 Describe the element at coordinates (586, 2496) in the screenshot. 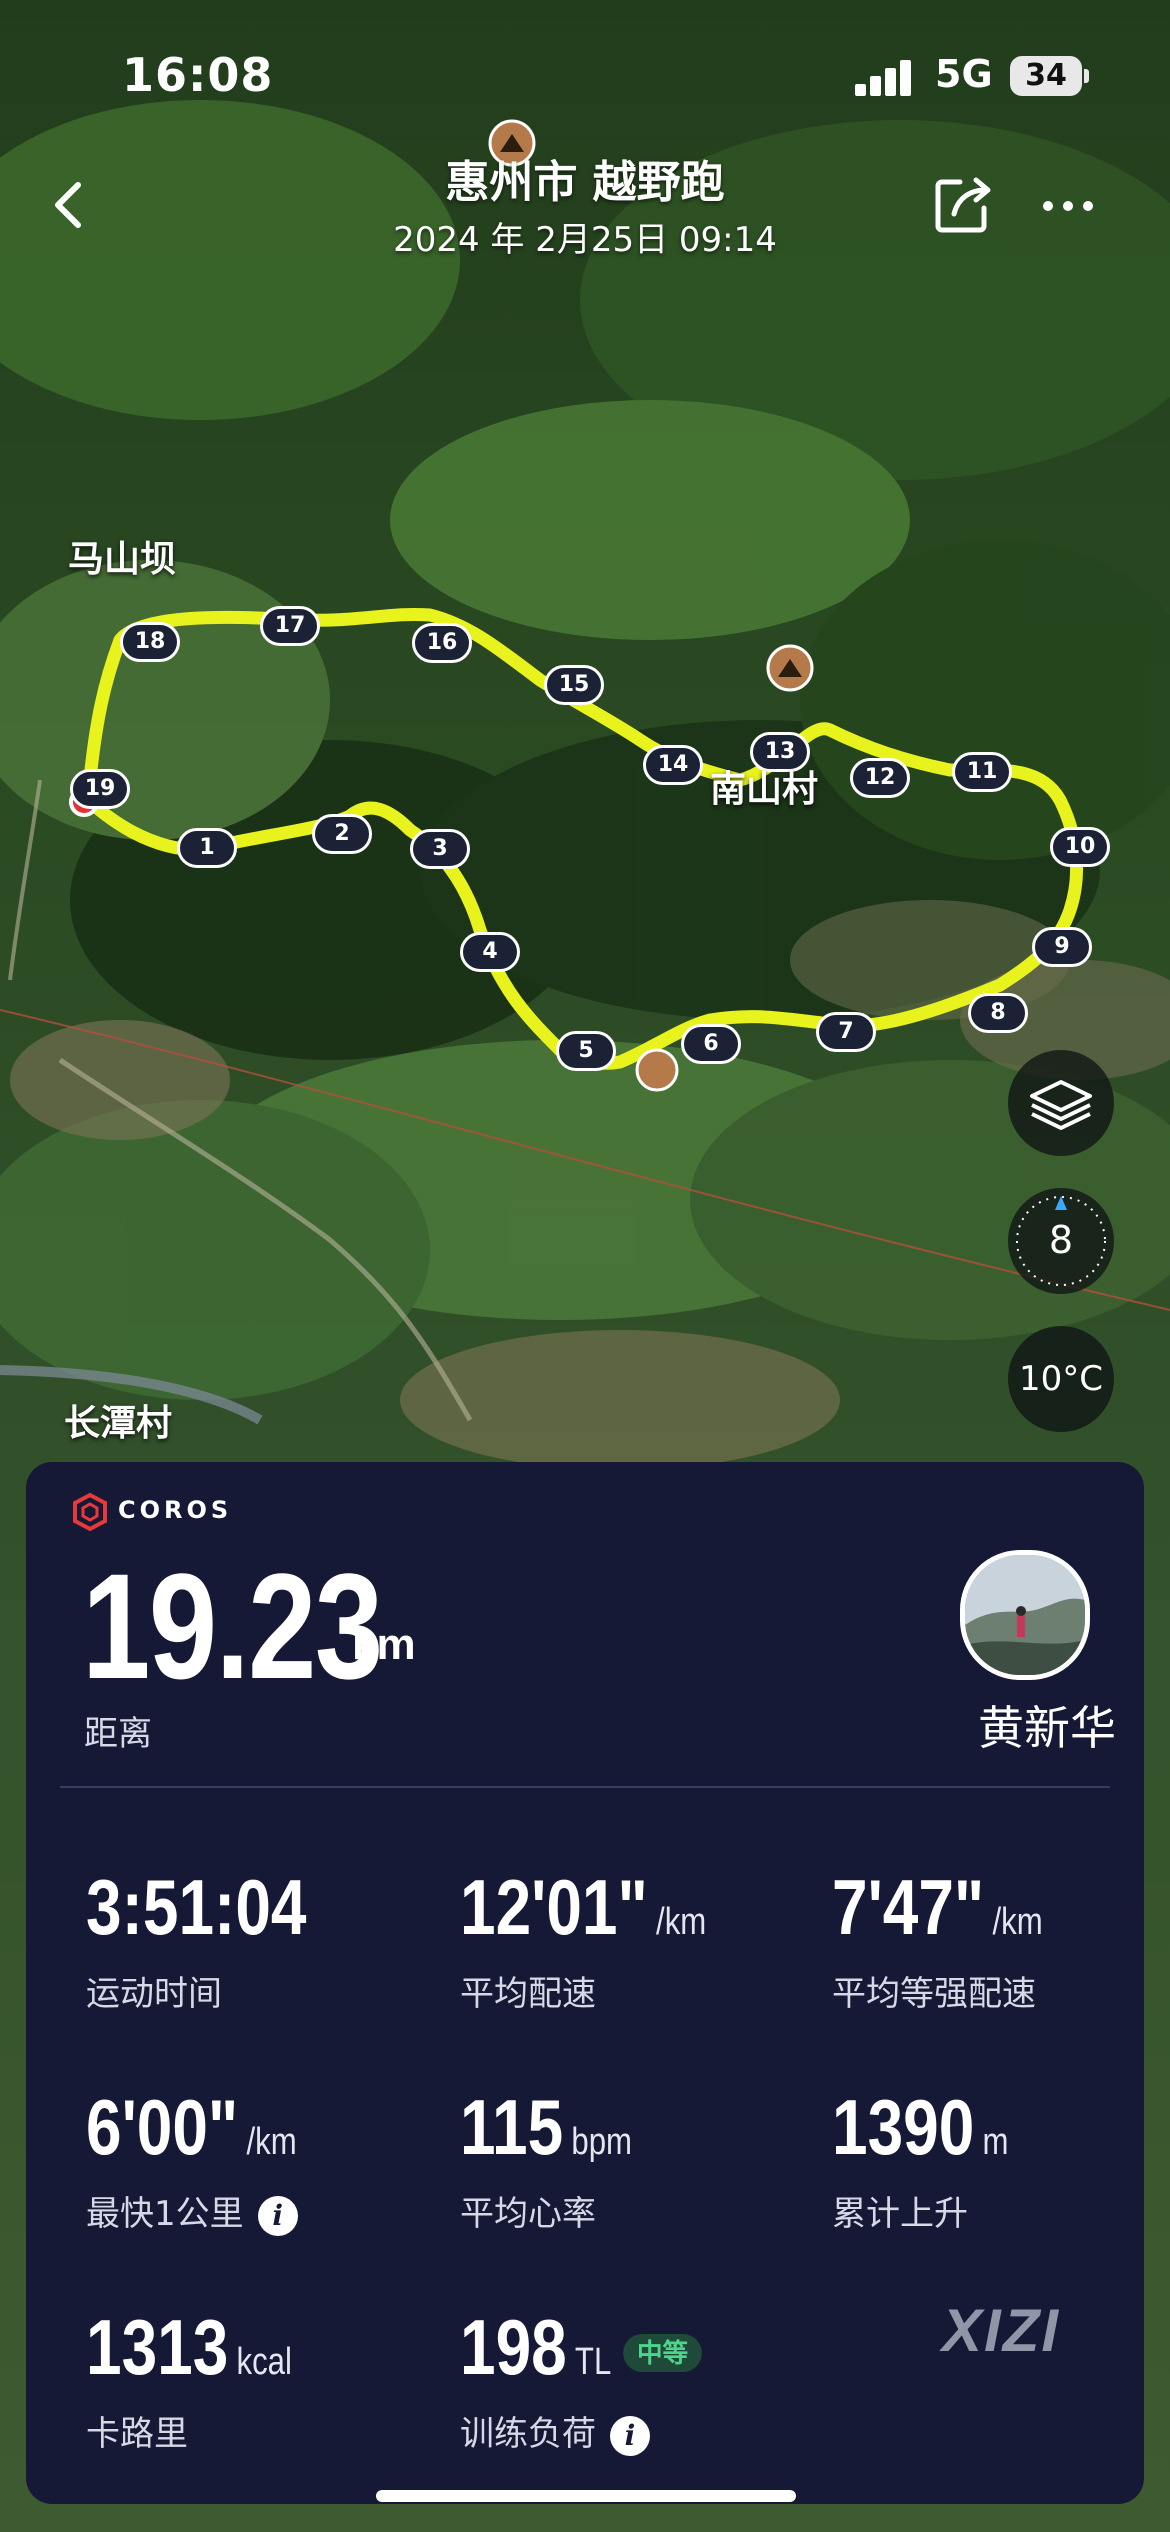

I see `home-indicator` at that location.